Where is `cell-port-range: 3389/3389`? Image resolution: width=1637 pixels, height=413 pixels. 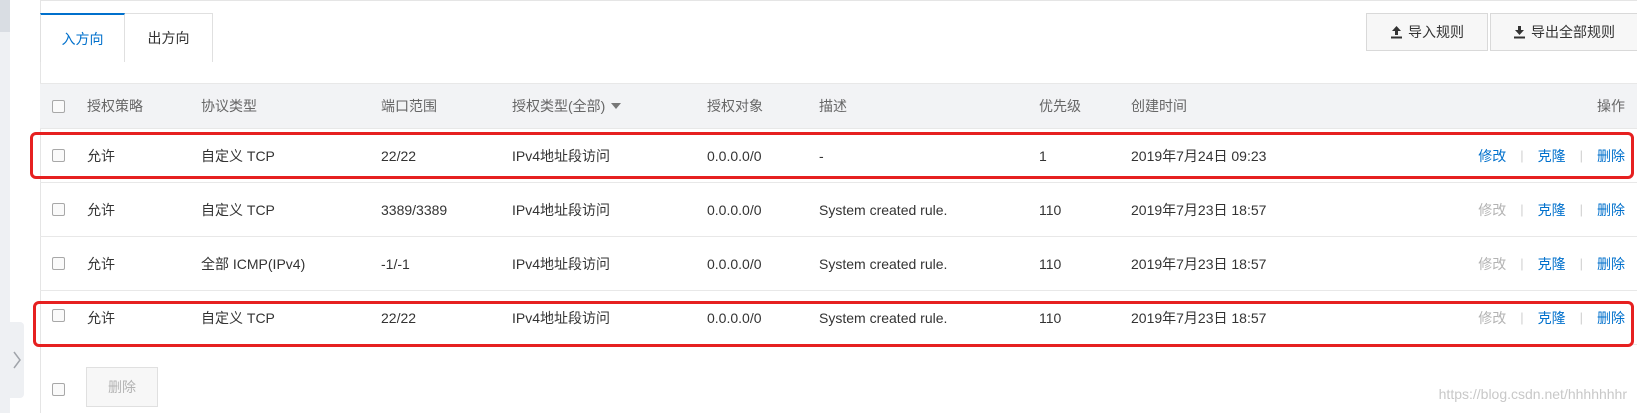 cell-port-range: 3389/3389 is located at coordinates (414, 209).